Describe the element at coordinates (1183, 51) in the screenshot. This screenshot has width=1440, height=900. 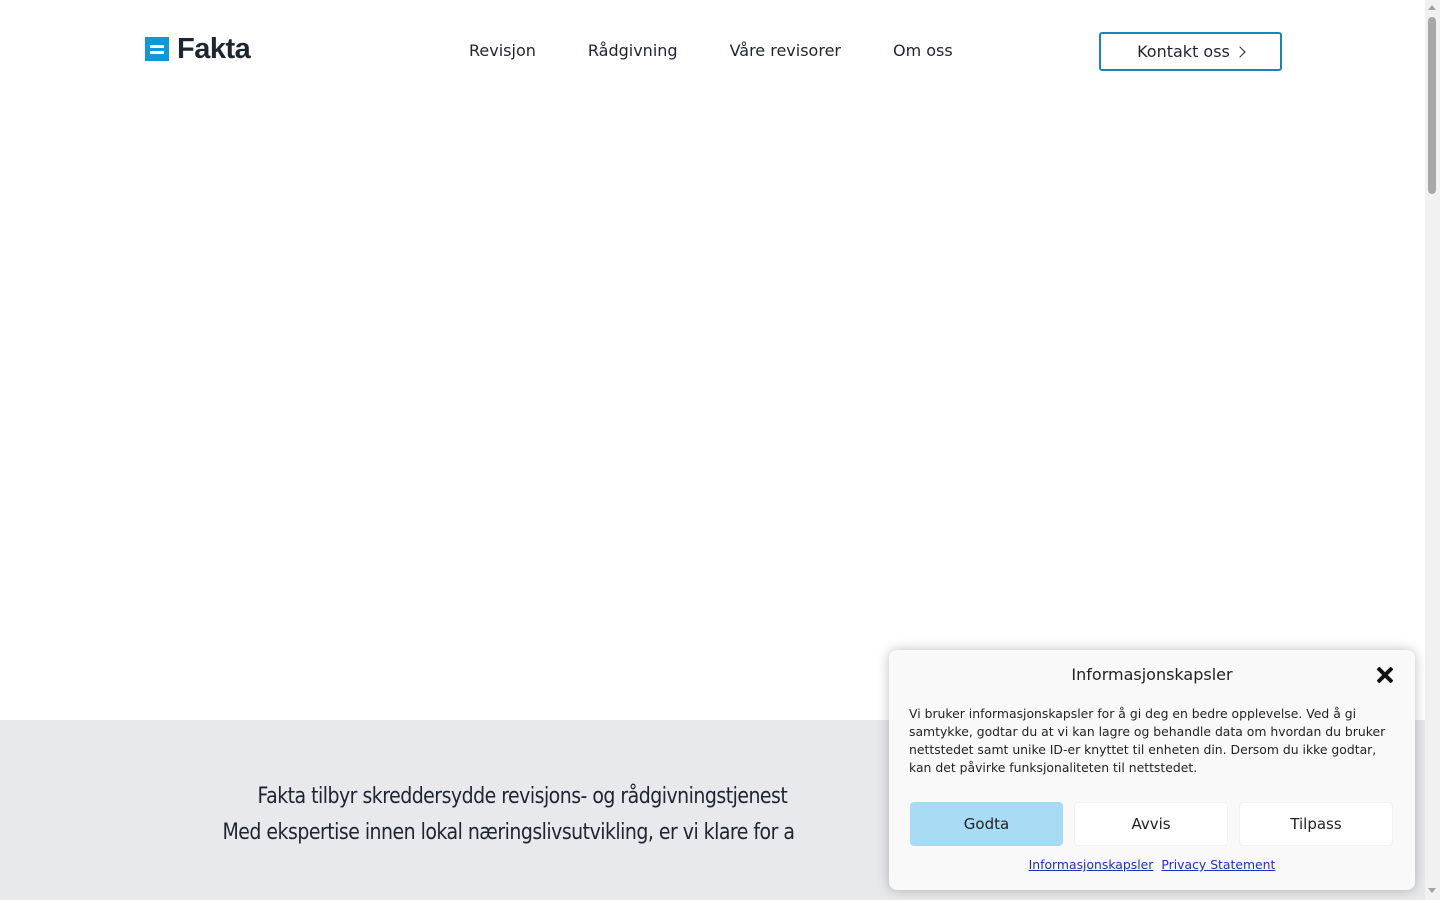
I see `contact-button-label: Kontakt oss` at that location.